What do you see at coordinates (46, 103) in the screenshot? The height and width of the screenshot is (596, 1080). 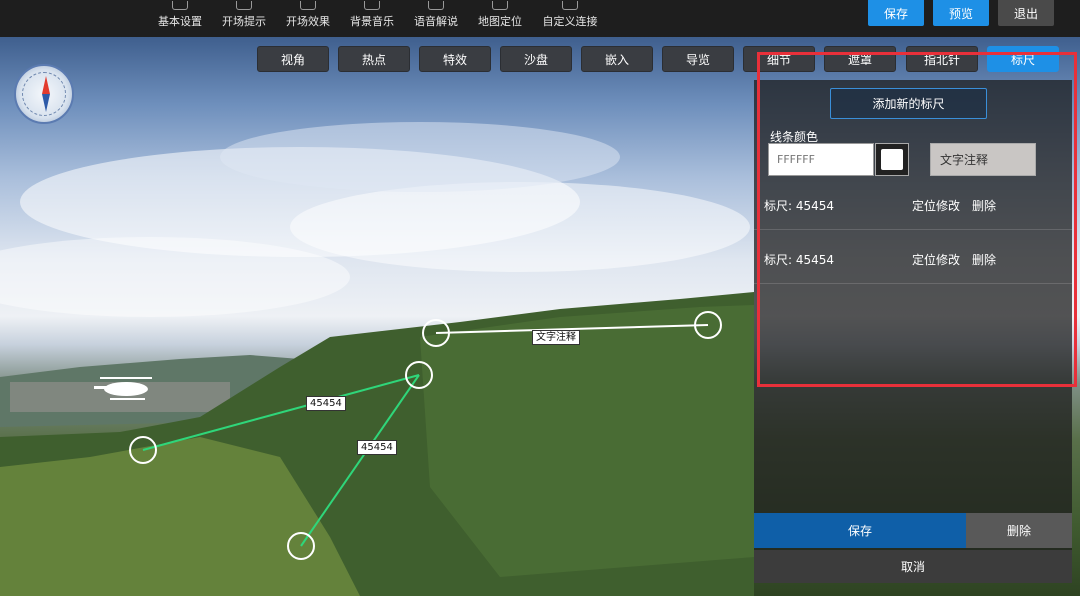 I see `compass-needle-south` at bounding box center [46, 103].